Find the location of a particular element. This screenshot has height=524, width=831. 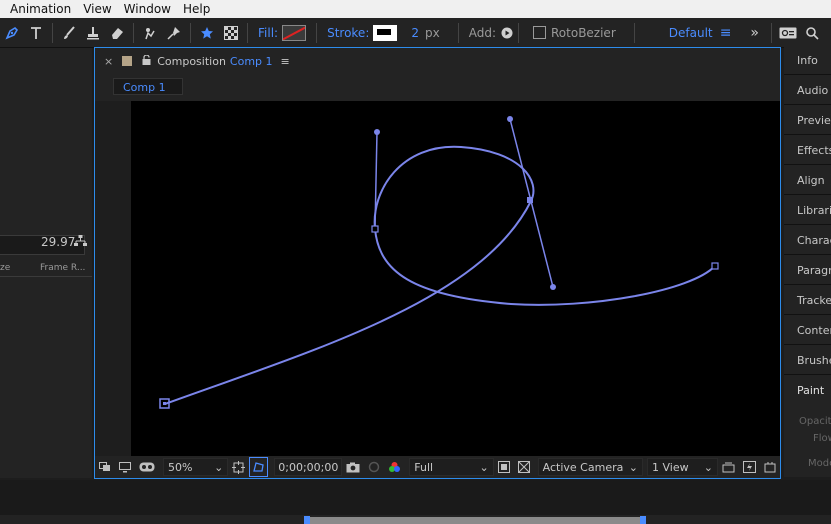

workspace-selector: Default is located at coordinates (691, 33).